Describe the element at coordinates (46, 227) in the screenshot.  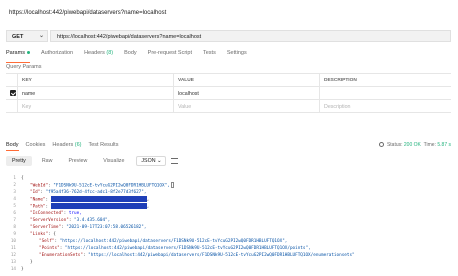
I see `json-key: "ServerTime"` at that location.